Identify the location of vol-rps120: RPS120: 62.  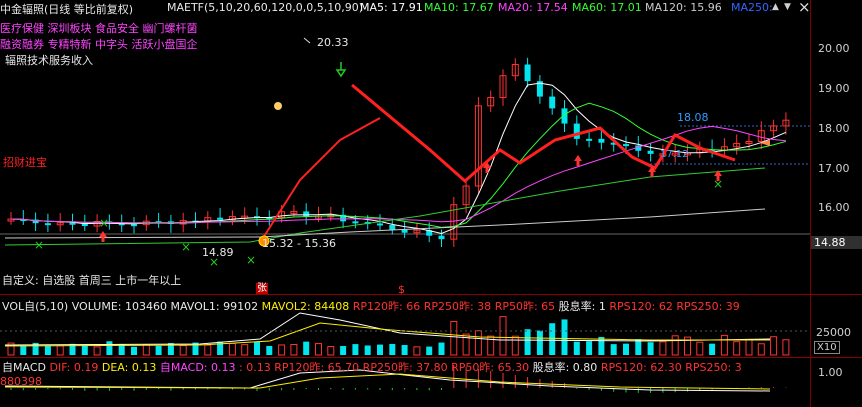
(641, 306).